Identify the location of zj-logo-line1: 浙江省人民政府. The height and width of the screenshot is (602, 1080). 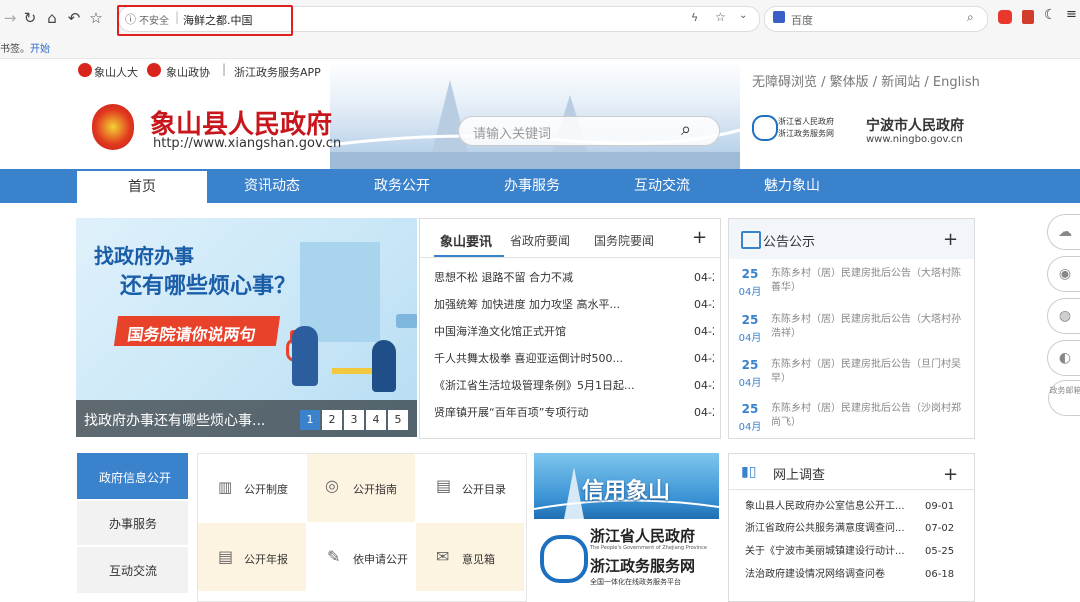
(806, 121).